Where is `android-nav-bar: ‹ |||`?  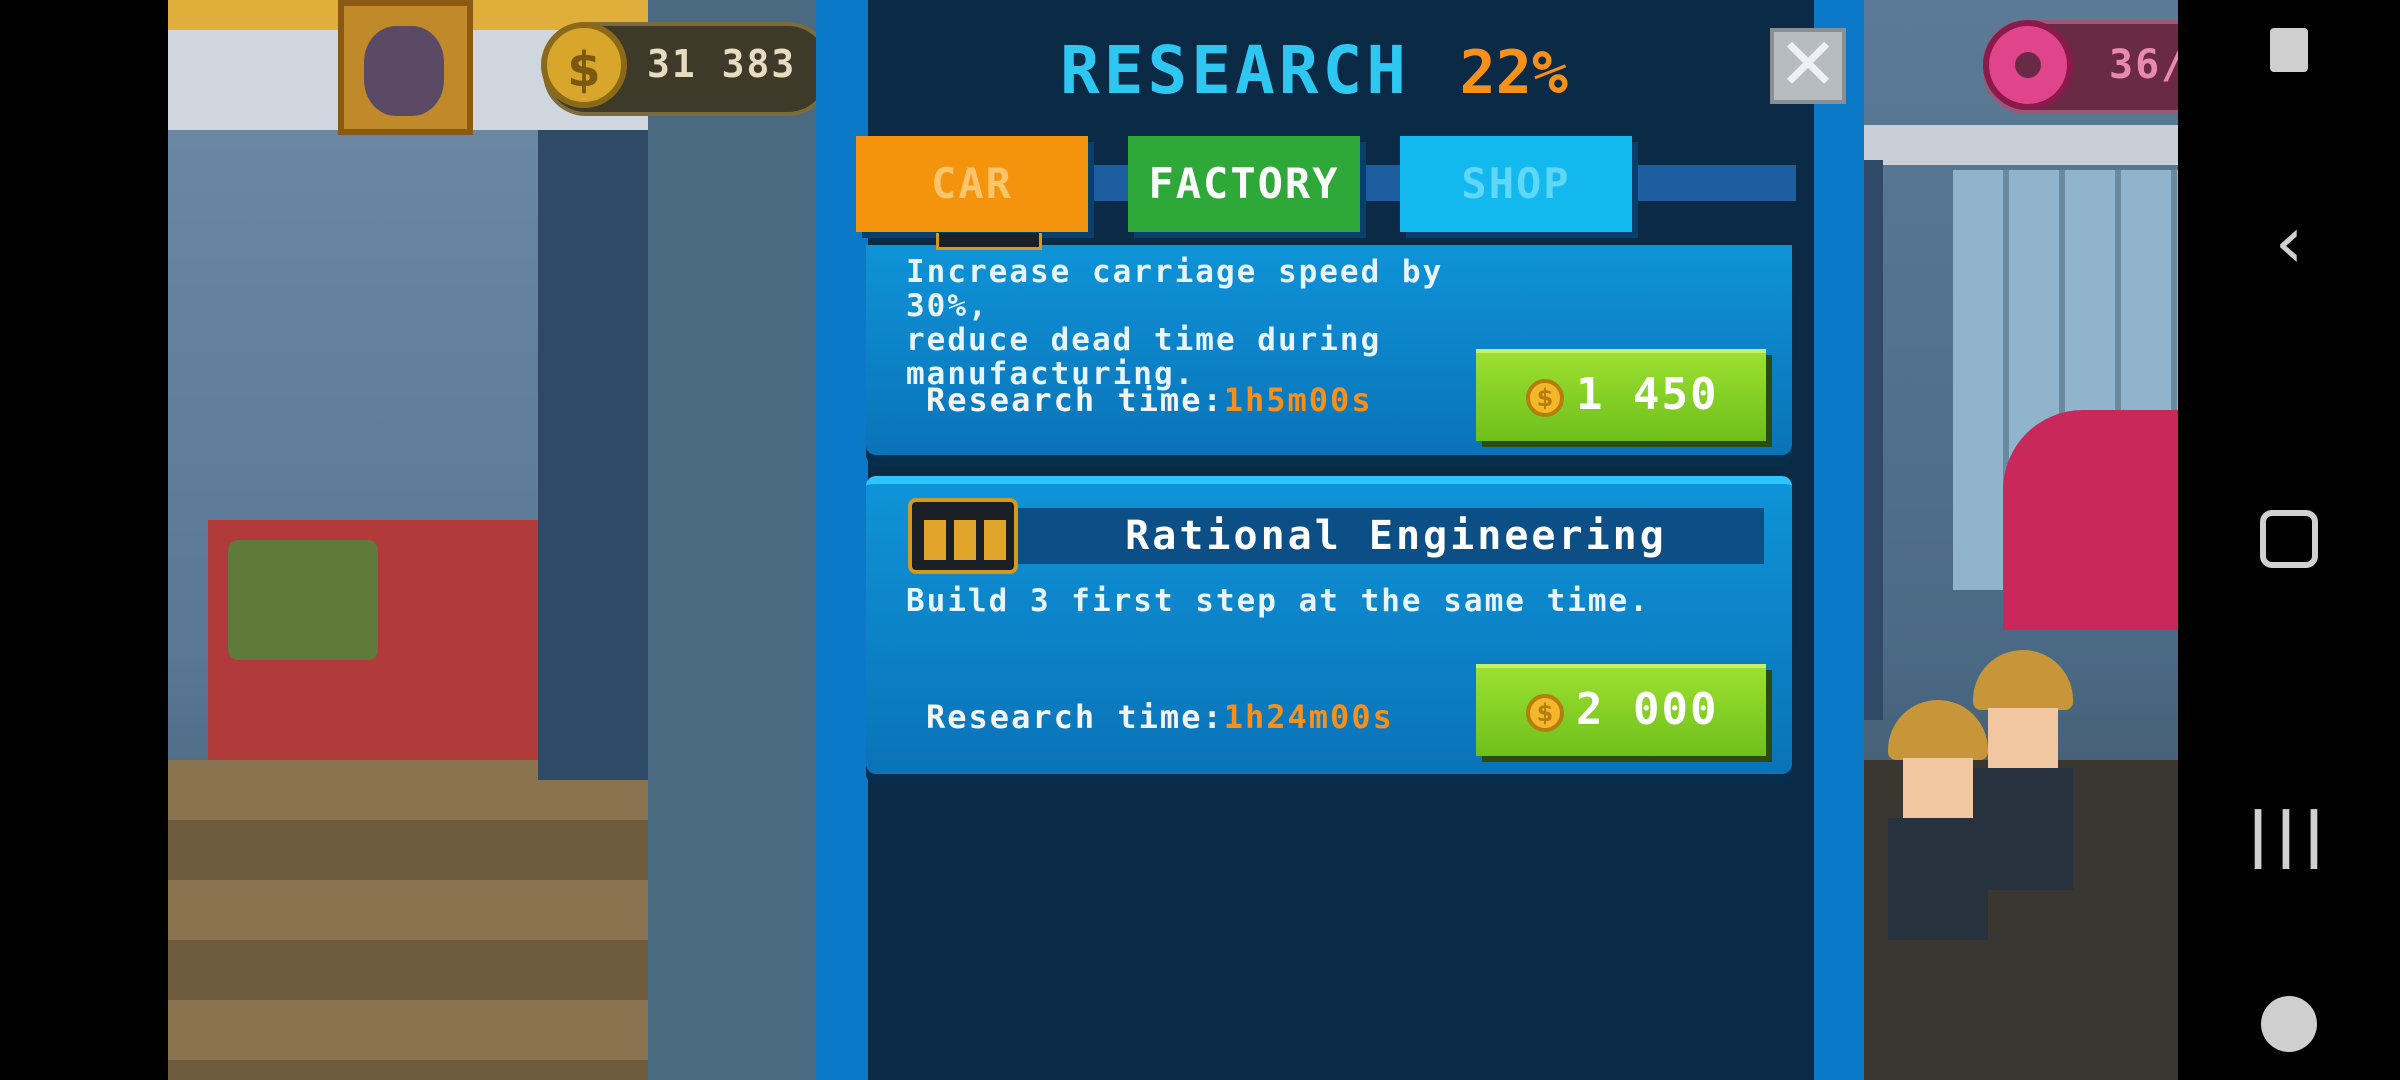 android-nav-bar: ‹ ||| is located at coordinates (2289, 540).